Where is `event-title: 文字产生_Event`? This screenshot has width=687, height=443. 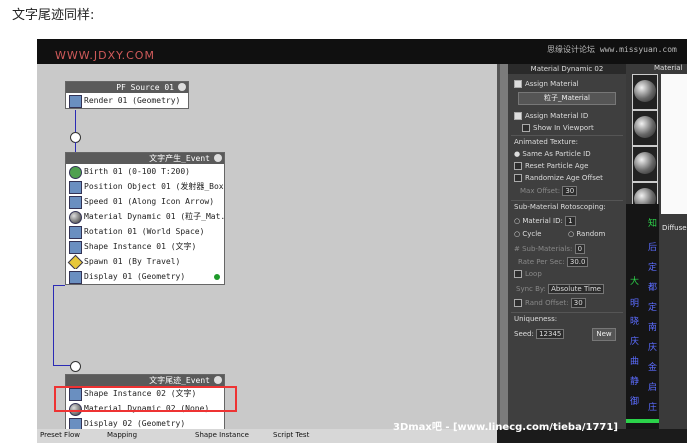 event-title: 文字产生_Event is located at coordinates (145, 158).